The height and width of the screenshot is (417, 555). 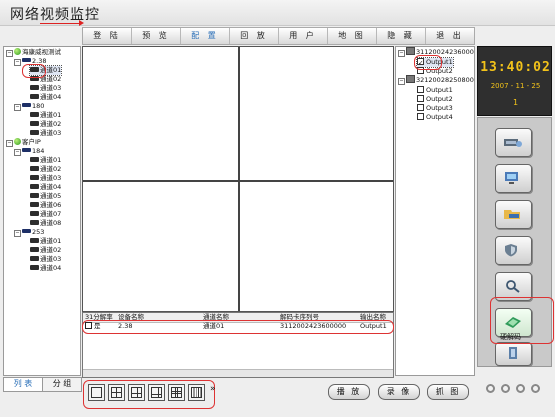 I want to click on tree-root-node: 客户IP, so click(x=27, y=142).